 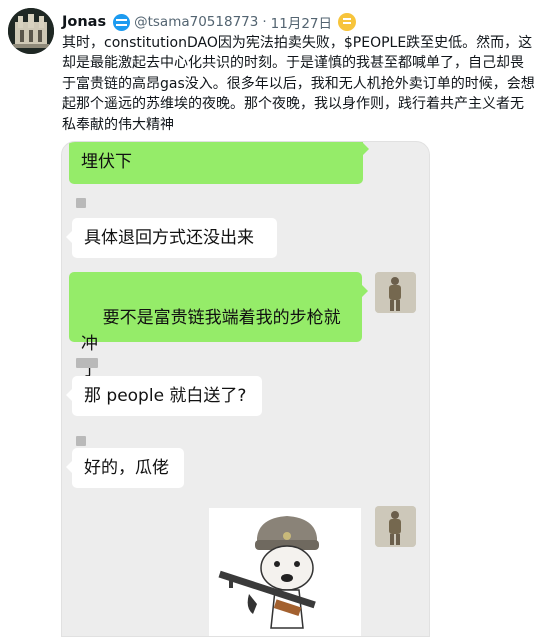 I want to click on author-handle: @tsama70518773, so click(x=196, y=22).